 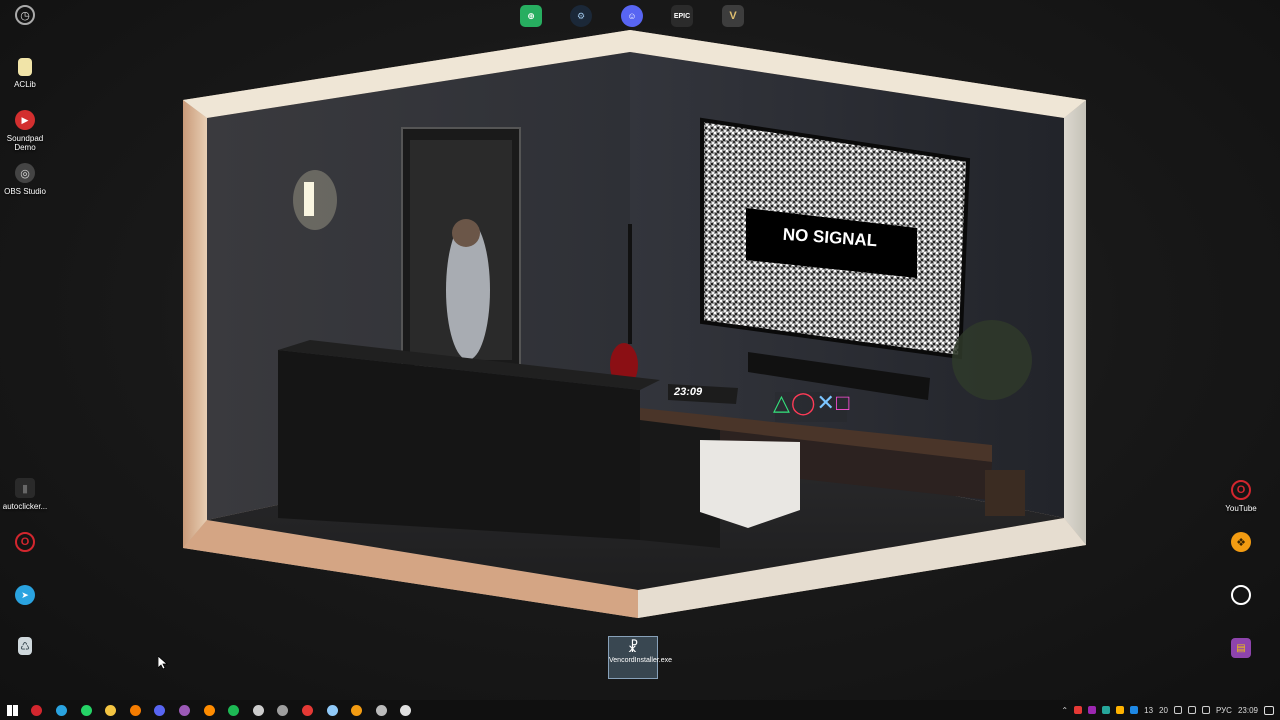 I want to click on obs-icon: ◎, so click(x=25, y=173).